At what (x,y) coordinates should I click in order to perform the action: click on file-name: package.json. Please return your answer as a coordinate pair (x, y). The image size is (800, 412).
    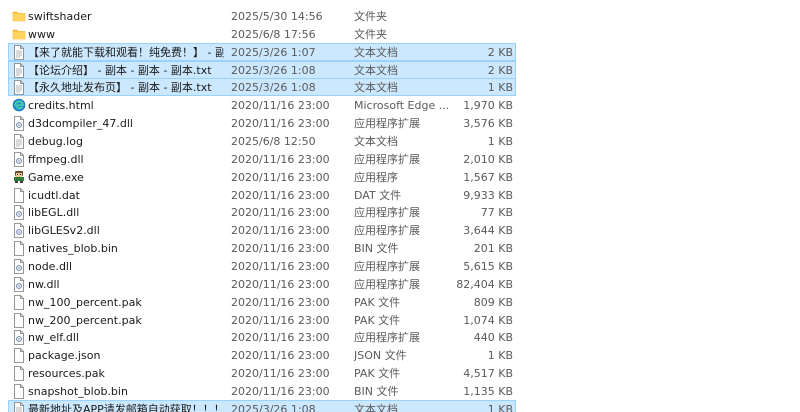
    Looking at the image, I should click on (126, 355).